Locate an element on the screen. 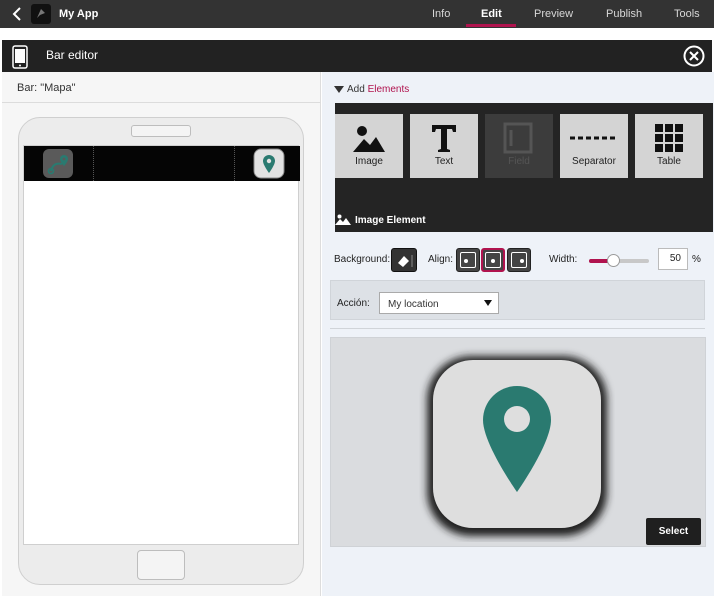 This screenshot has width=714, height=596. active-tab-indicator is located at coordinates (491, 25).